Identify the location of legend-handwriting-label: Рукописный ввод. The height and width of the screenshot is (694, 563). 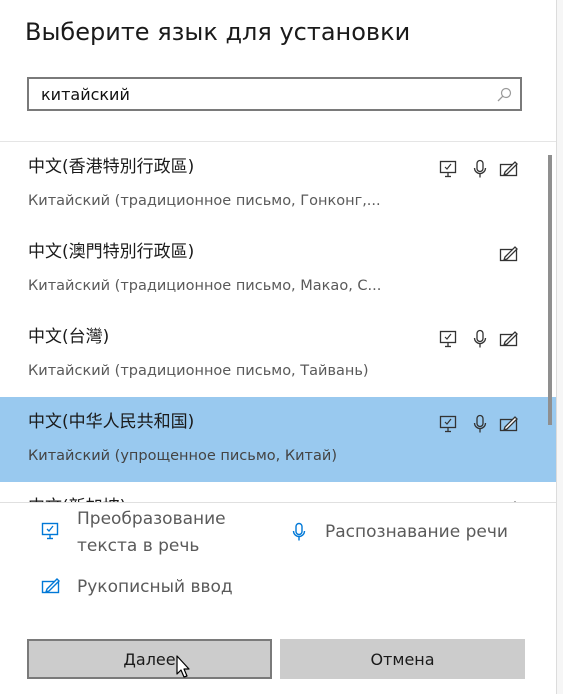
(155, 587).